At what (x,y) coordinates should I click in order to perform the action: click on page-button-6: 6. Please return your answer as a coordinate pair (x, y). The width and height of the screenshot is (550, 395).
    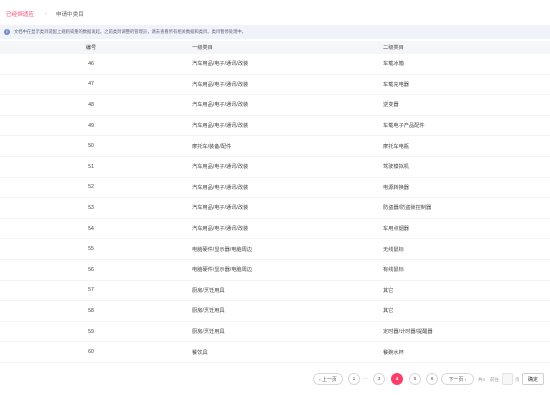
    Looking at the image, I should click on (432, 379).